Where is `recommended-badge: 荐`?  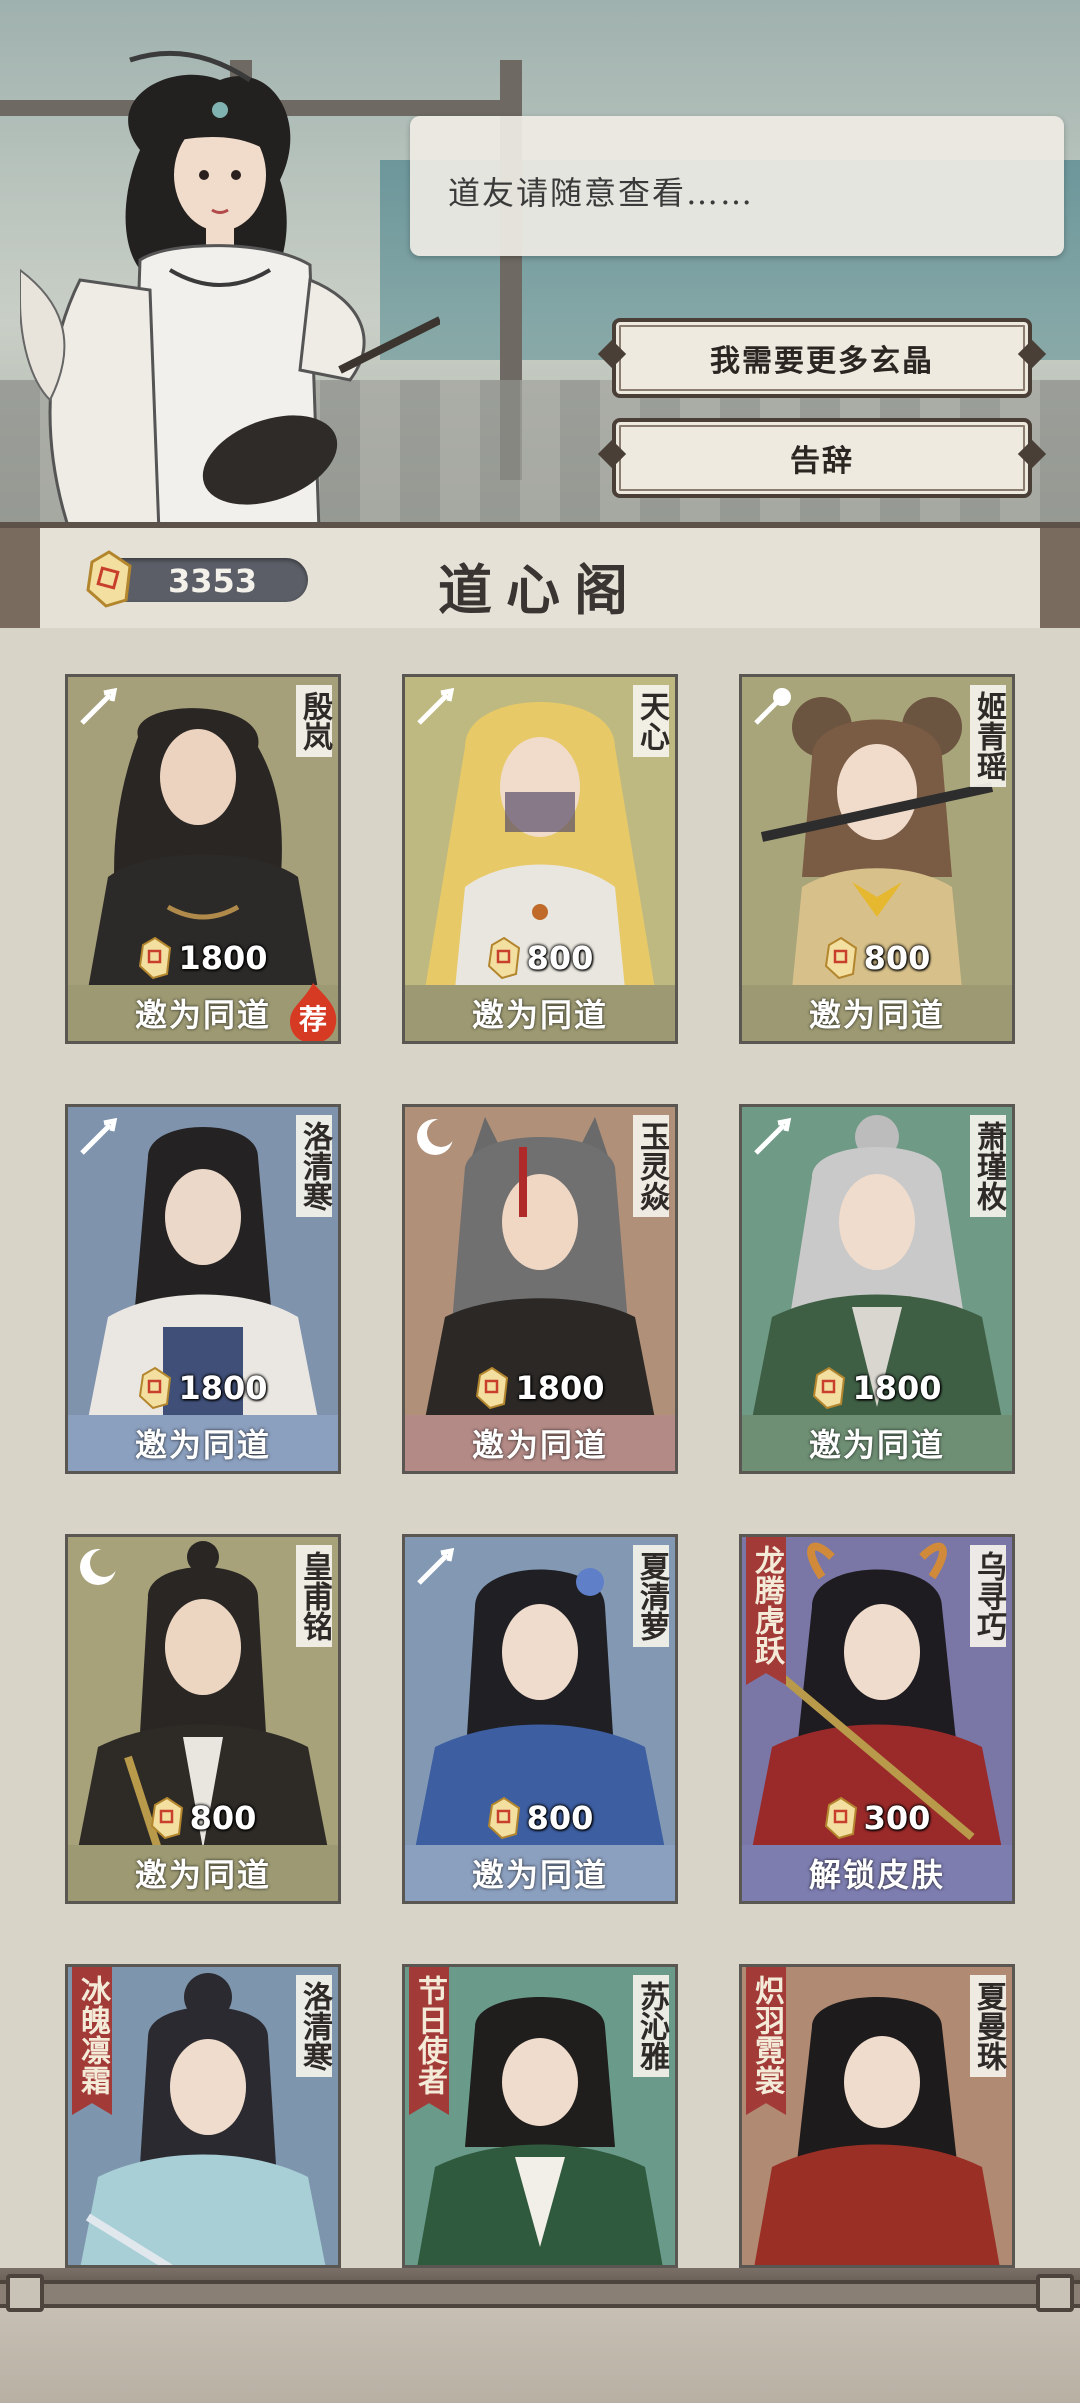
recommended-badge: 荐 is located at coordinates (313, 1012).